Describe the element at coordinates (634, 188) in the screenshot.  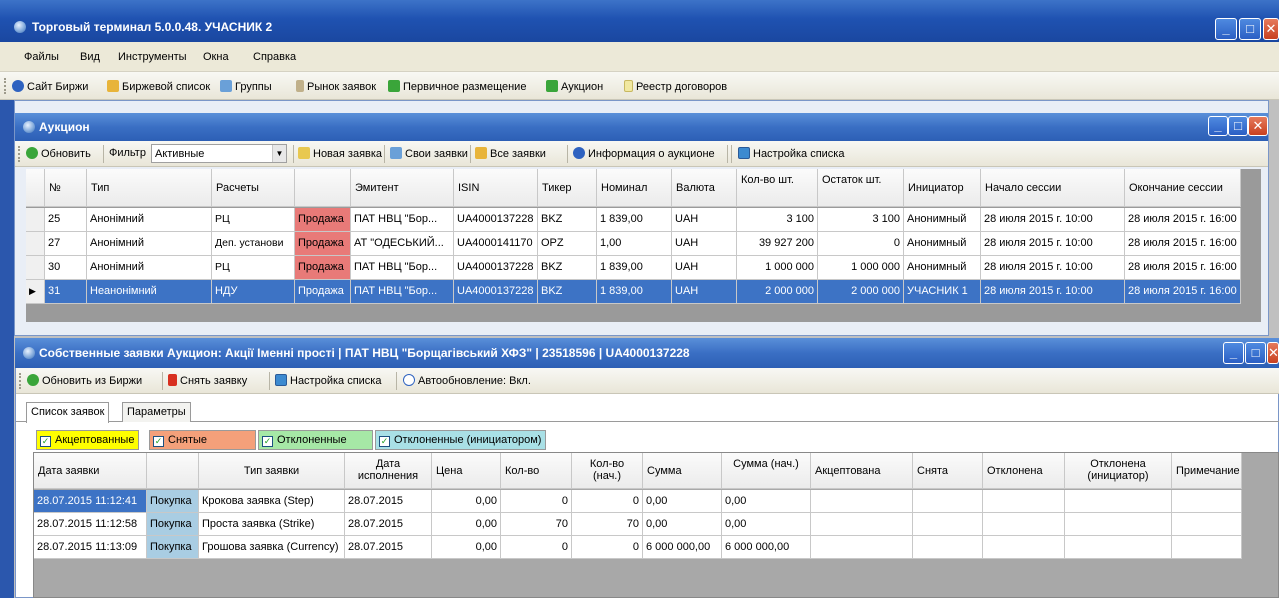
I see `auction-column-header: Номинал` at that location.